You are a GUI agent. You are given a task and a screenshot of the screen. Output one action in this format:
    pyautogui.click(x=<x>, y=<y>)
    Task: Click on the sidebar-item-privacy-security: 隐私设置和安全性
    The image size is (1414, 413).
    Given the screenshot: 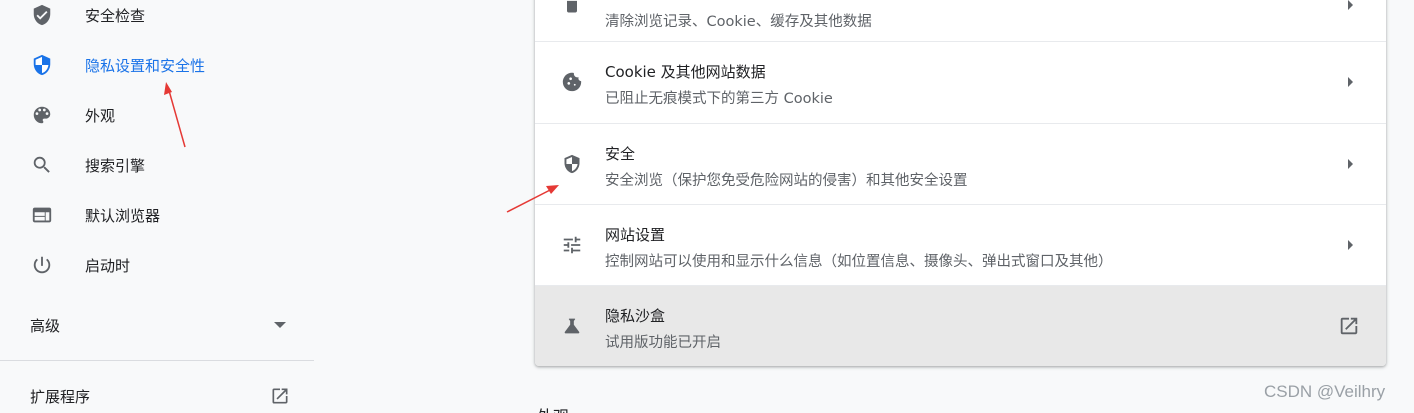 What is the action you would take?
    pyautogui.click(x=157, y=65)
    